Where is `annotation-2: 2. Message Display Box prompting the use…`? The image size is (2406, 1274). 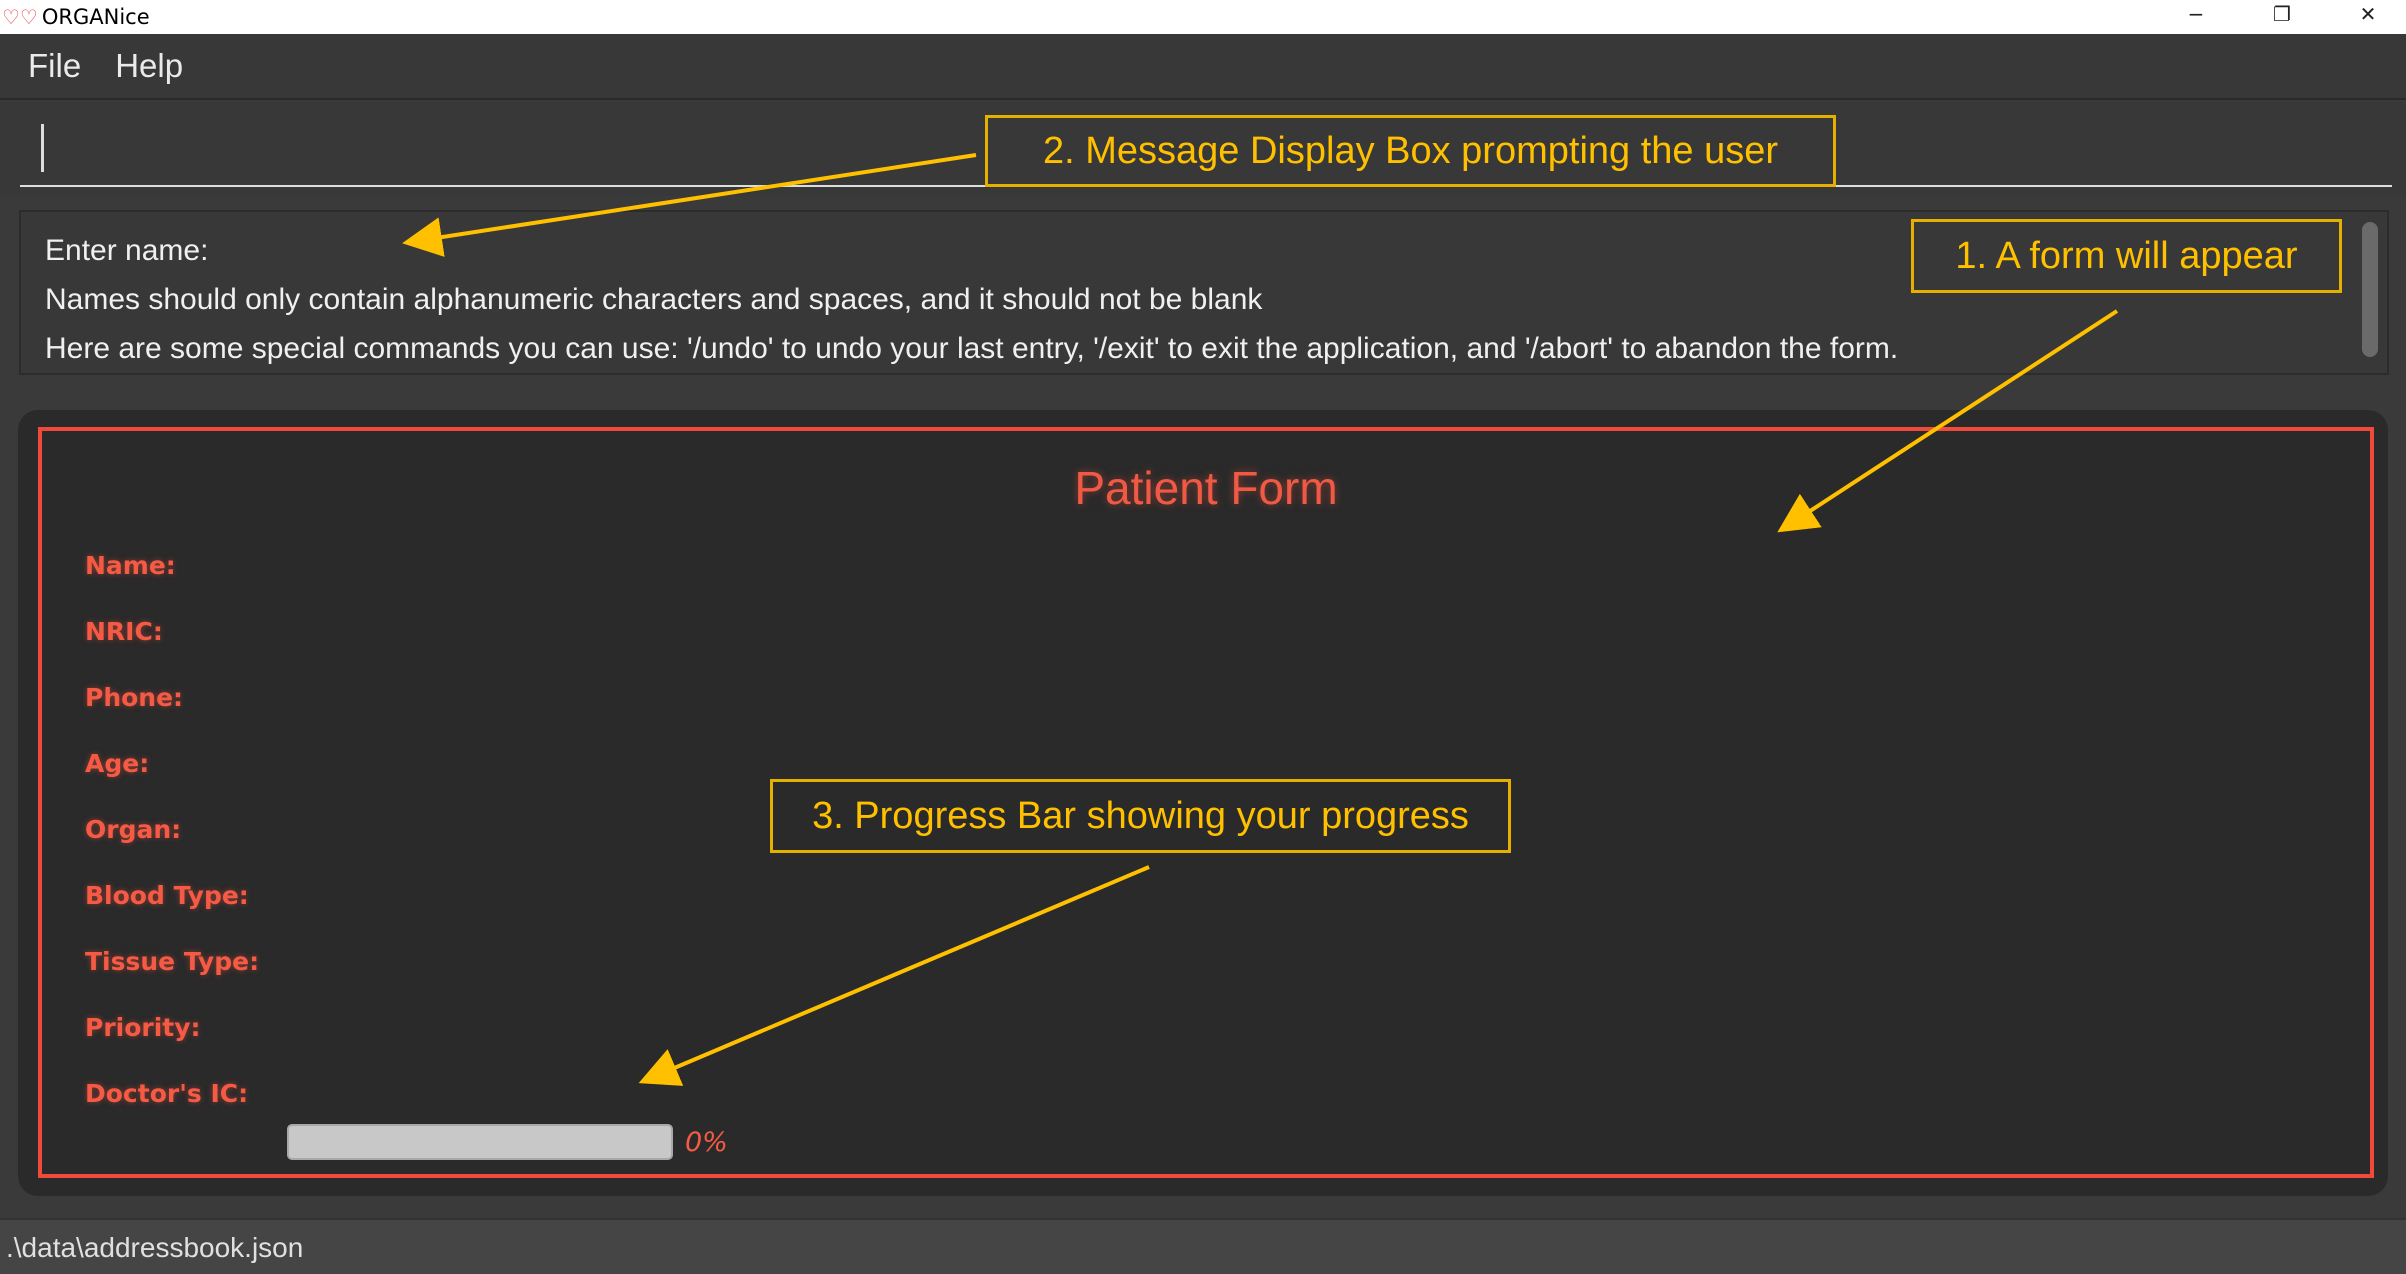 annotation-2: 2. Message Display Box prompting the use… is located at coordinates (1410, 151).